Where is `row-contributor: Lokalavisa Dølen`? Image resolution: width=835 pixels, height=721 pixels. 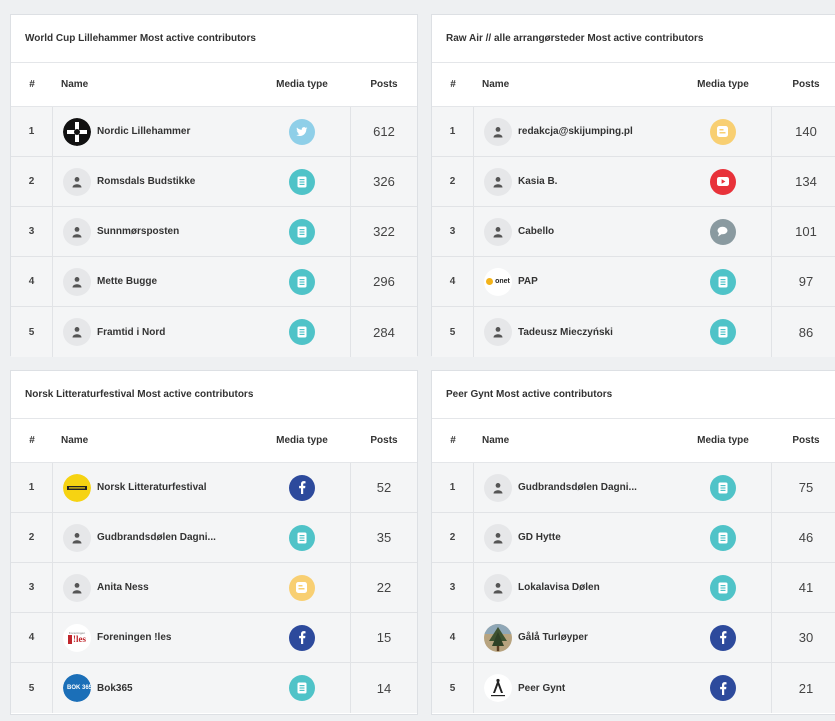
row-contributor: Lokalavisa Dølen is located at coordinates (574, 587).